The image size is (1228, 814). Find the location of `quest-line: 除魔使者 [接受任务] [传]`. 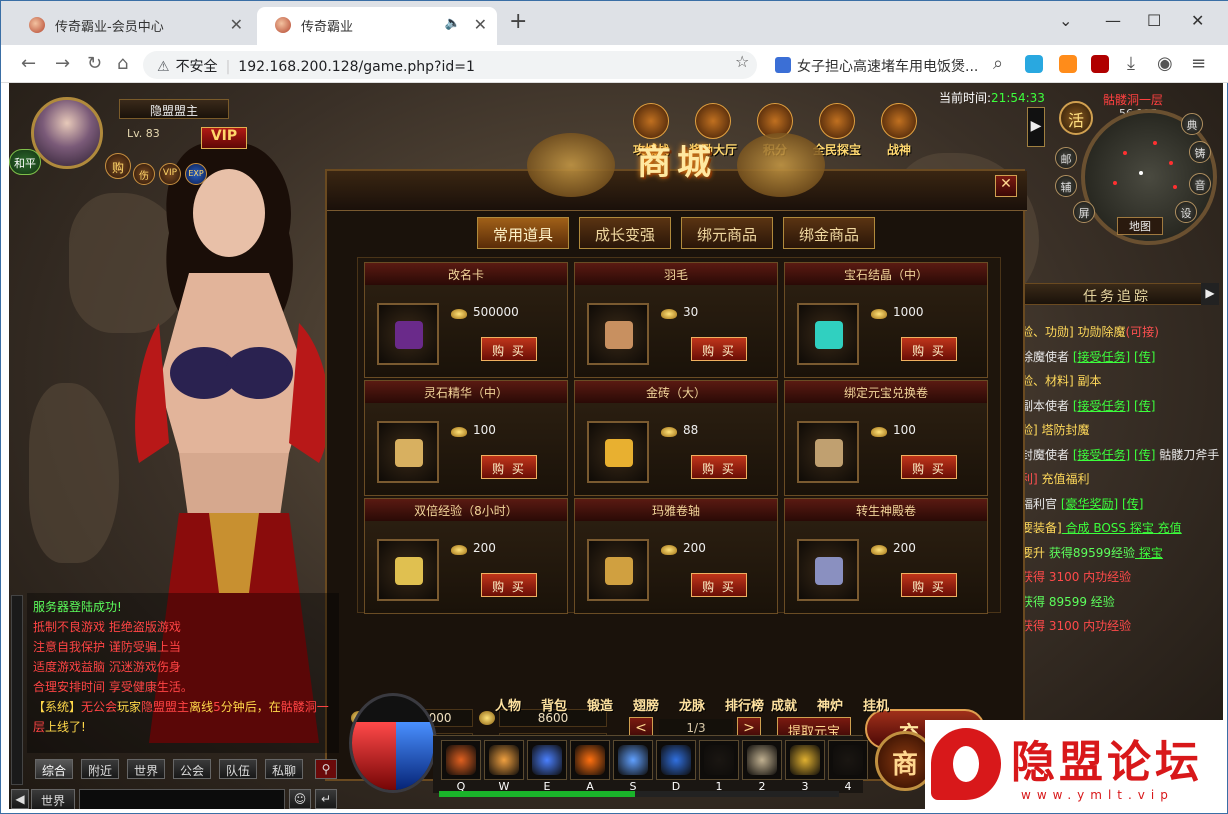

quest-line: 除魔使者 [接受任务] [传] is located at coordinates (1088, 356).